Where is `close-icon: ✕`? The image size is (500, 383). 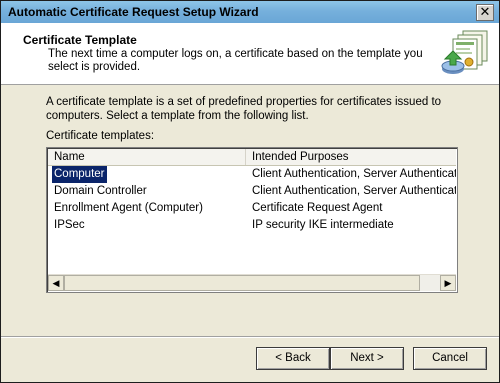 close-icon: ✕ is located at coordinates (485, 11).